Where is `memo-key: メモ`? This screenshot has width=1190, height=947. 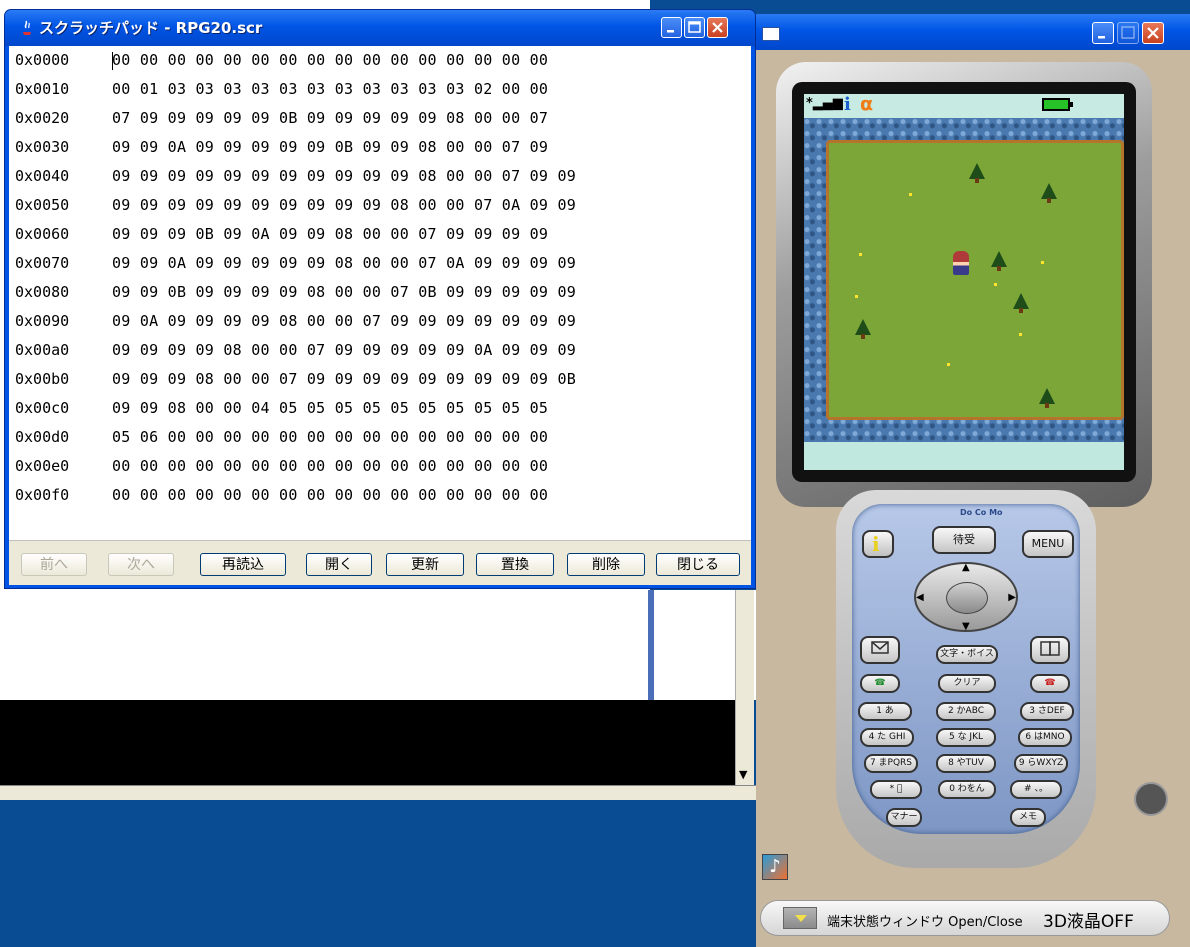 memo-key: メモ is located at coordinates (1028, 817).